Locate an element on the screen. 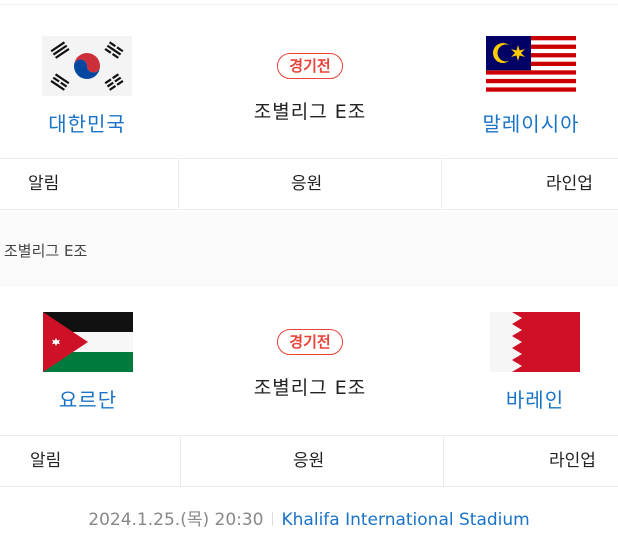 This screenshot has width=618, height=545. home-team: 대한민국 is located at coordinates (87, 86).